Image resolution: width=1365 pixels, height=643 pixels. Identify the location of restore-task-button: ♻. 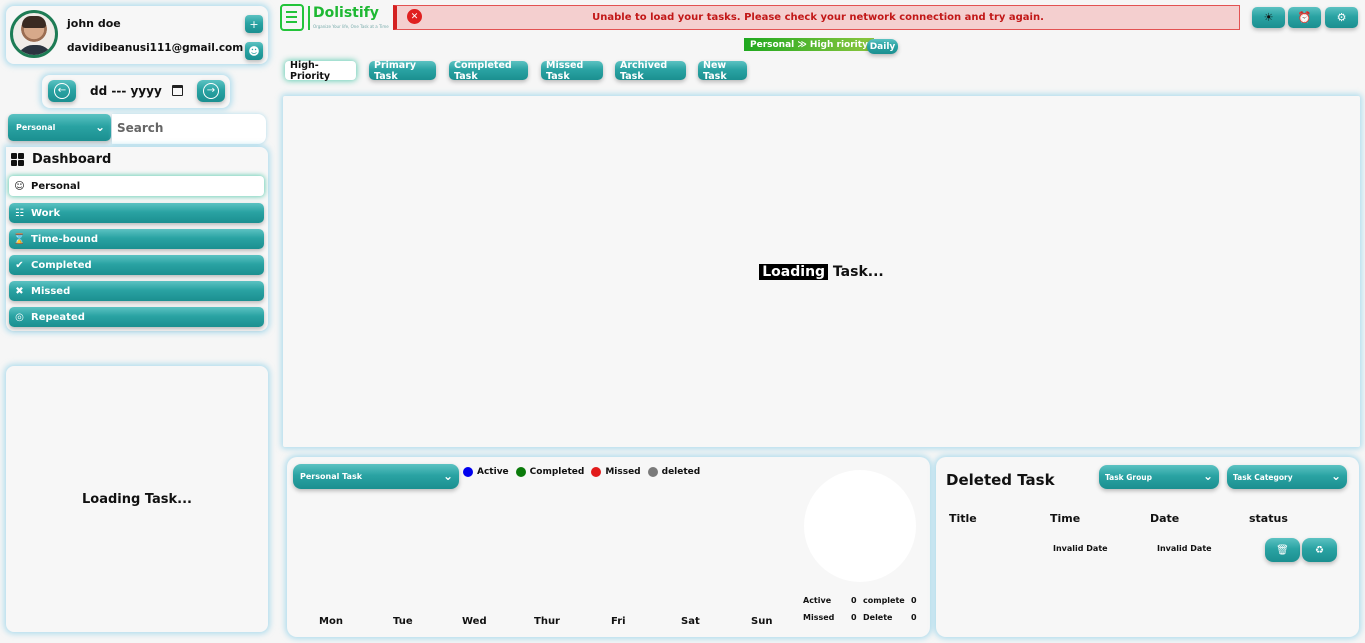
(1319, 550).